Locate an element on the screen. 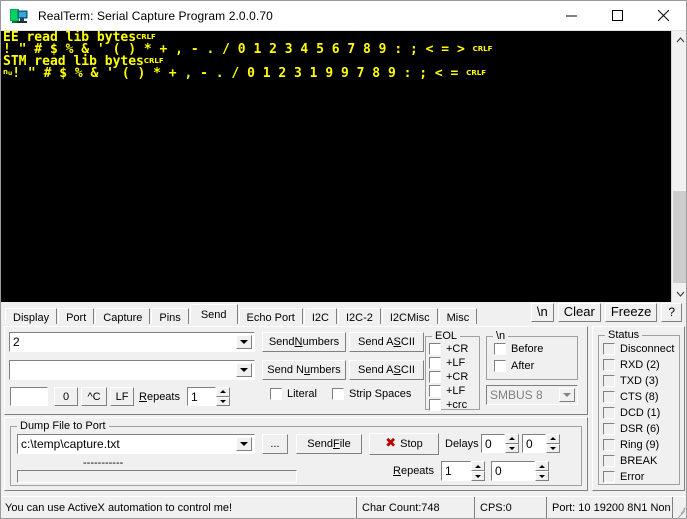  scroll-up-icon is located at coordinates (679, 39).